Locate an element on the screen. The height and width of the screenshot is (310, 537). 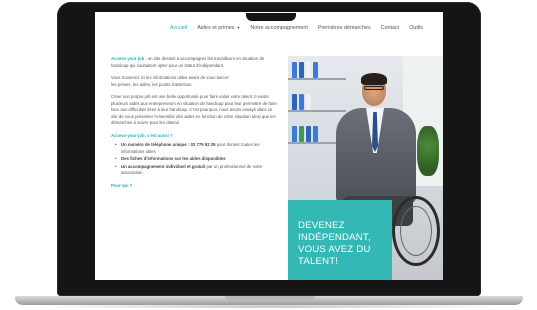
section-title: Access-your-job, c'est aussi ? is located at coordinates (142, 135).